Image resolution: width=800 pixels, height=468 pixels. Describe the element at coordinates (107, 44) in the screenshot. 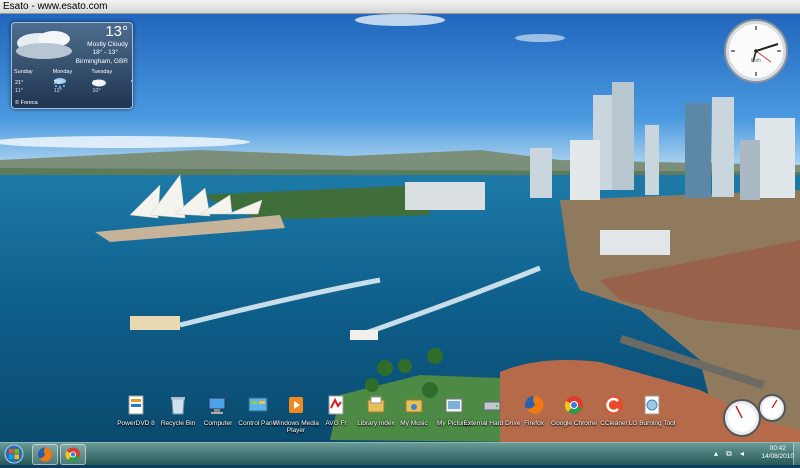

I see `weather-condition: Mostly Cloudy` at that location.